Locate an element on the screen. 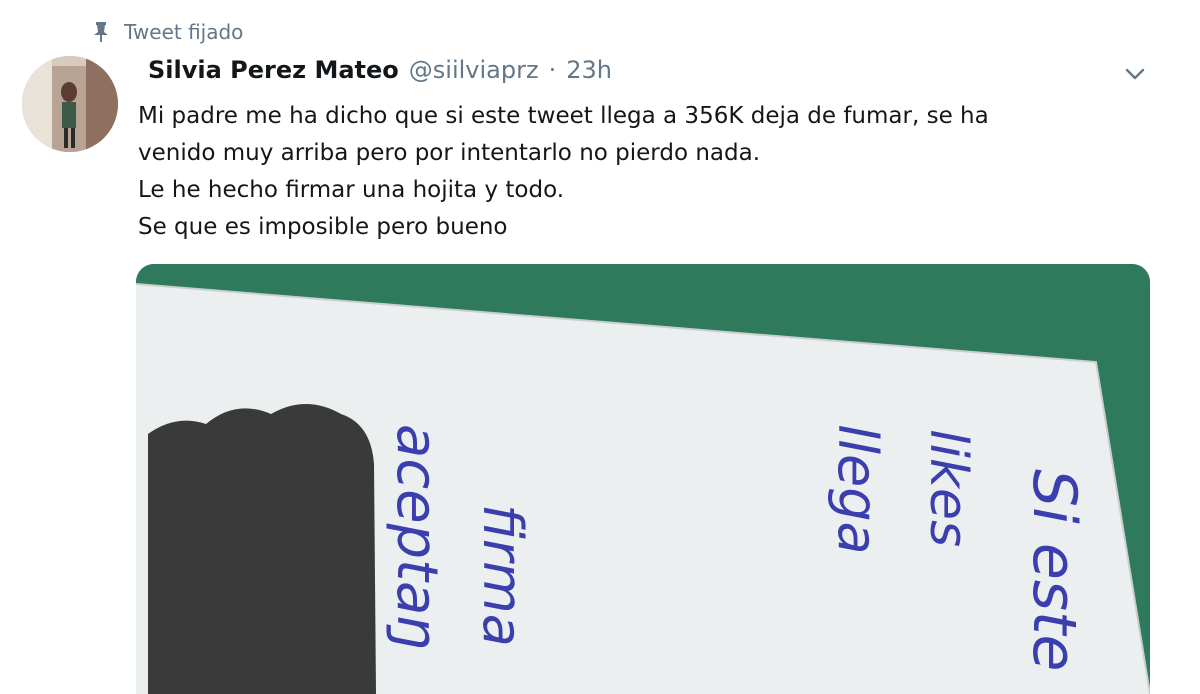 This screenshot has width=1200, height=694. handwriting-line: firma is located at coordinates (502, 575).